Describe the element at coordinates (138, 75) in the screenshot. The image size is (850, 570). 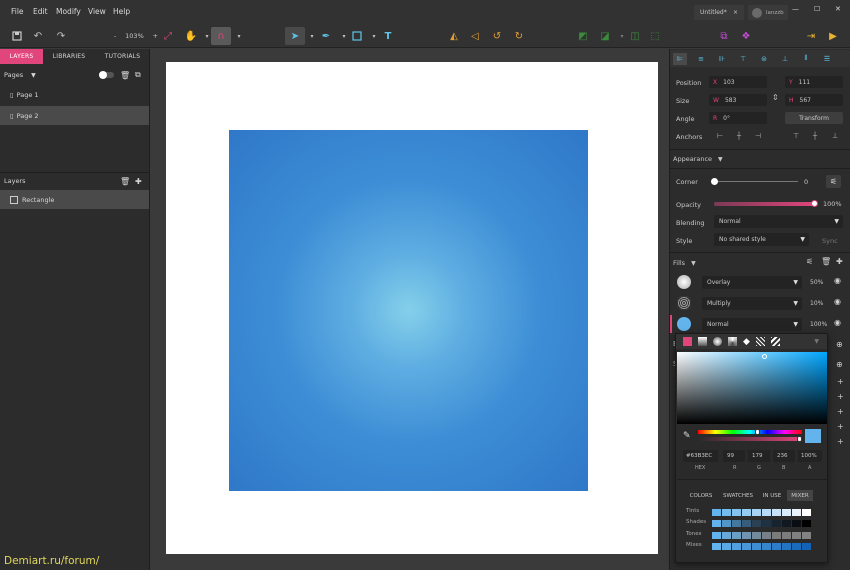
I see `add-page-icon: ⧉` at that location.